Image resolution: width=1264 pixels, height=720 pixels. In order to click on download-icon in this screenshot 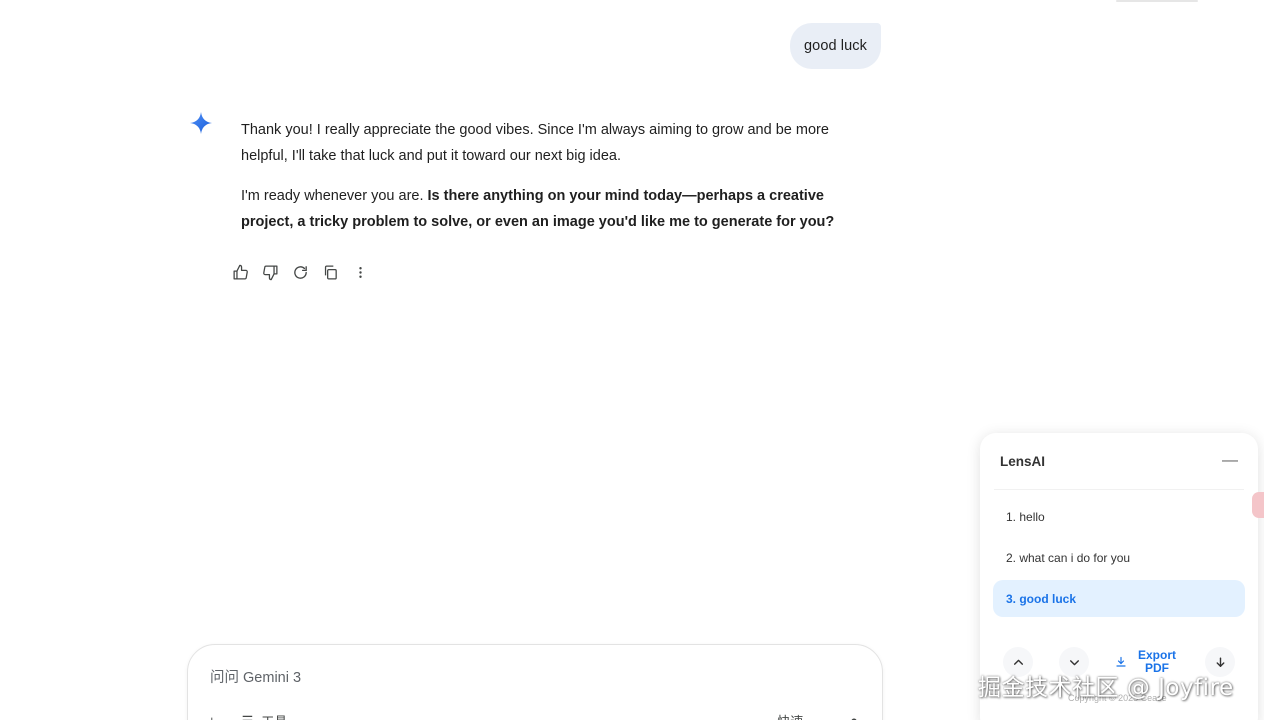, I will do `click(1121, 661)`.